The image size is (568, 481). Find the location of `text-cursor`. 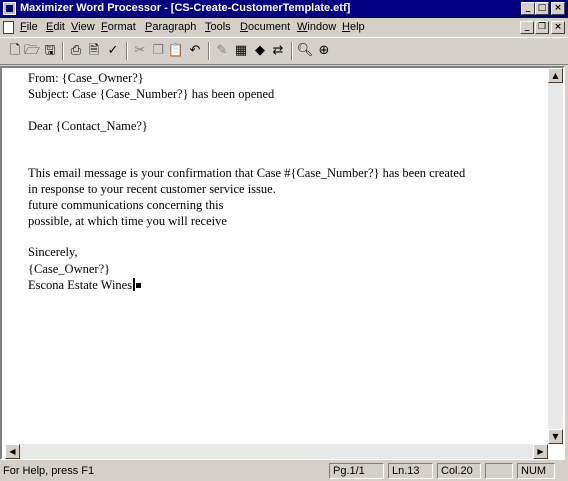

text-cursor is located at coordinates (134, 284).